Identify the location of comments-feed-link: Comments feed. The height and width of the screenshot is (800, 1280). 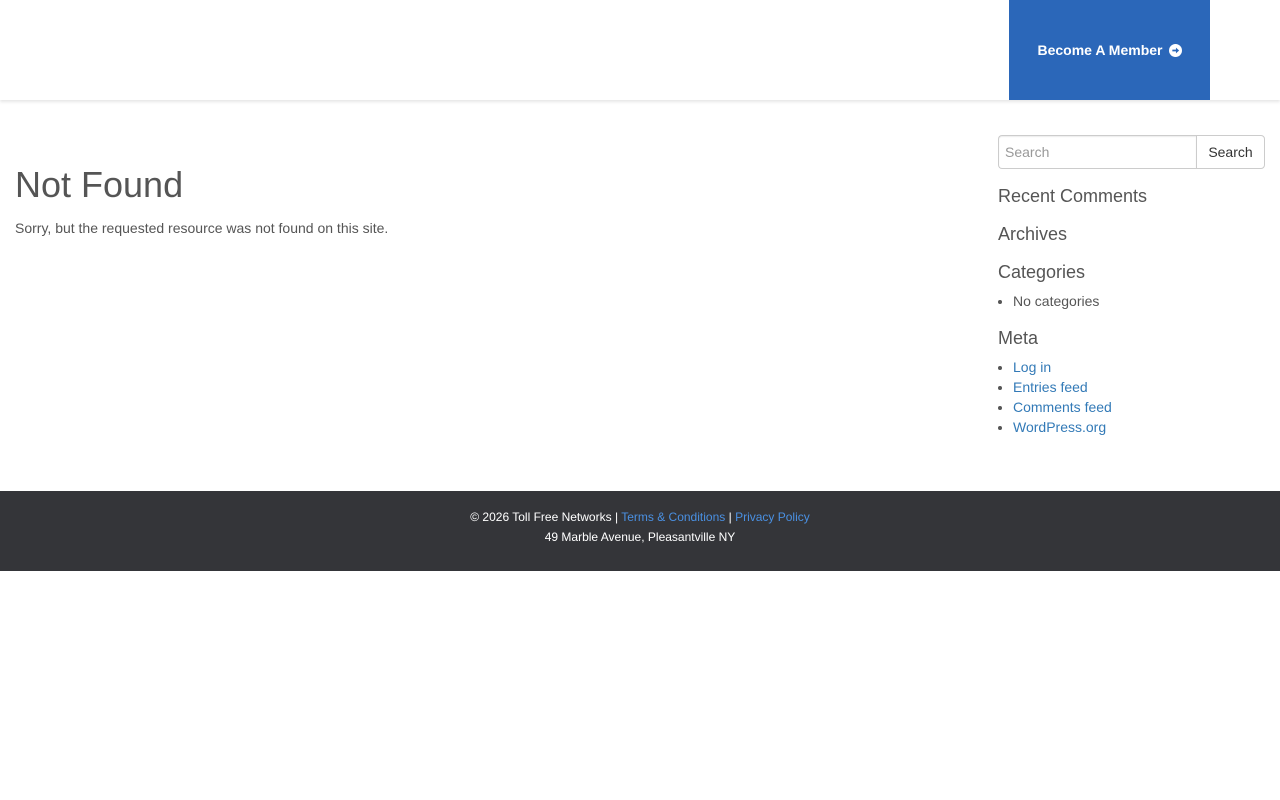
(1062, 407).